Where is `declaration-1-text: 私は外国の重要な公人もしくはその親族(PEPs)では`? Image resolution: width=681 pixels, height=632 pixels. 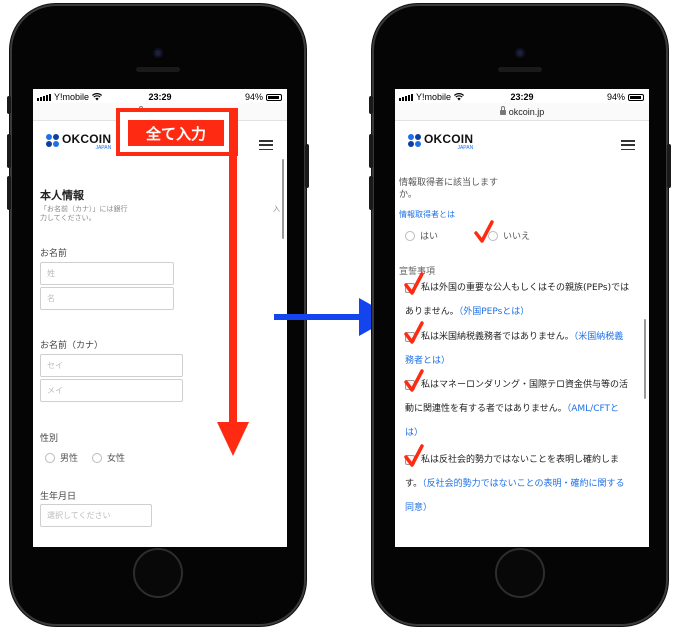 declaration-1-text: 私は外国の重要な公人もしくはその親族(PEPs)では is located at coordinates (525, 288).